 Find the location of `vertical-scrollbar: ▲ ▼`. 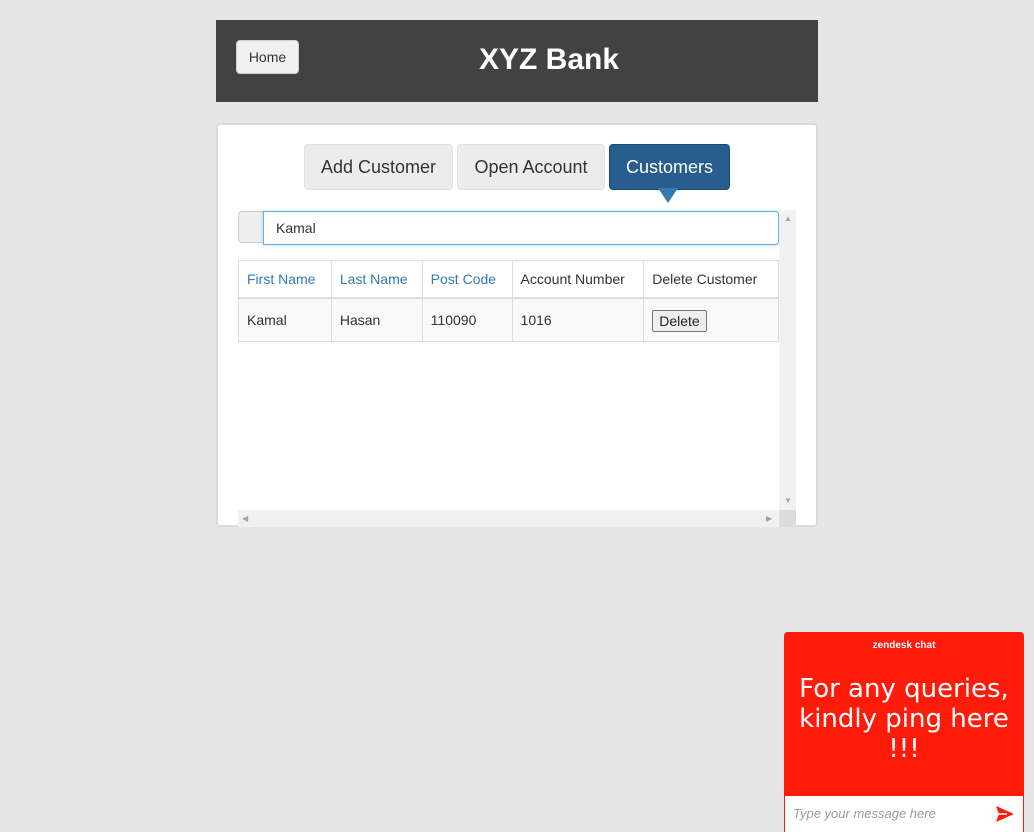

vertical-scrollbar: ▲ ▼ is located at coordinates (787, 360).